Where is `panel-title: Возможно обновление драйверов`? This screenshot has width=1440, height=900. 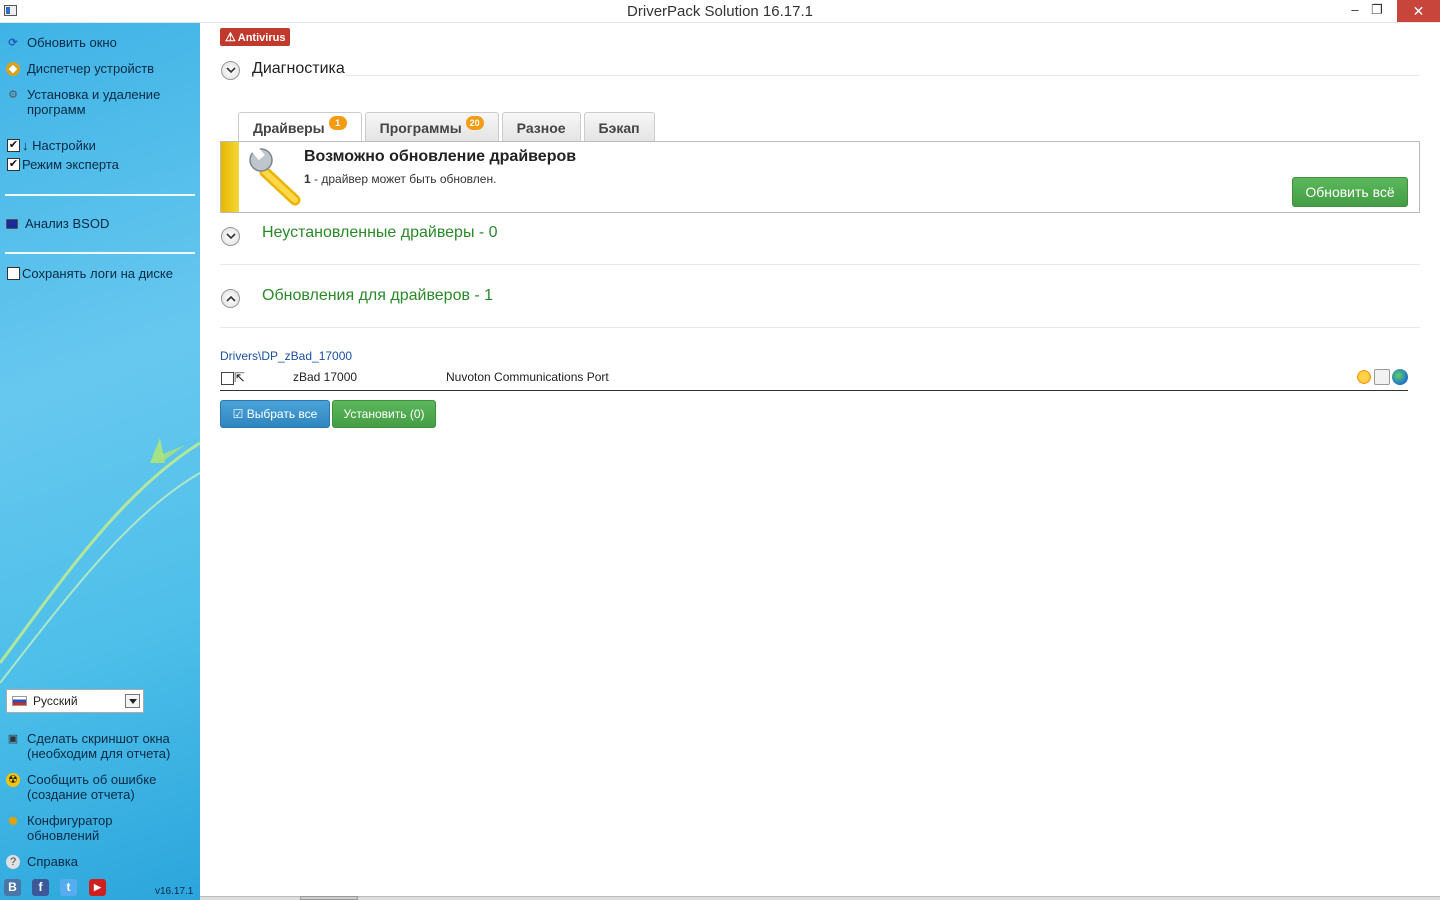 panel-title: Возможно обновление драйверов is located at coordinates (440, 156).